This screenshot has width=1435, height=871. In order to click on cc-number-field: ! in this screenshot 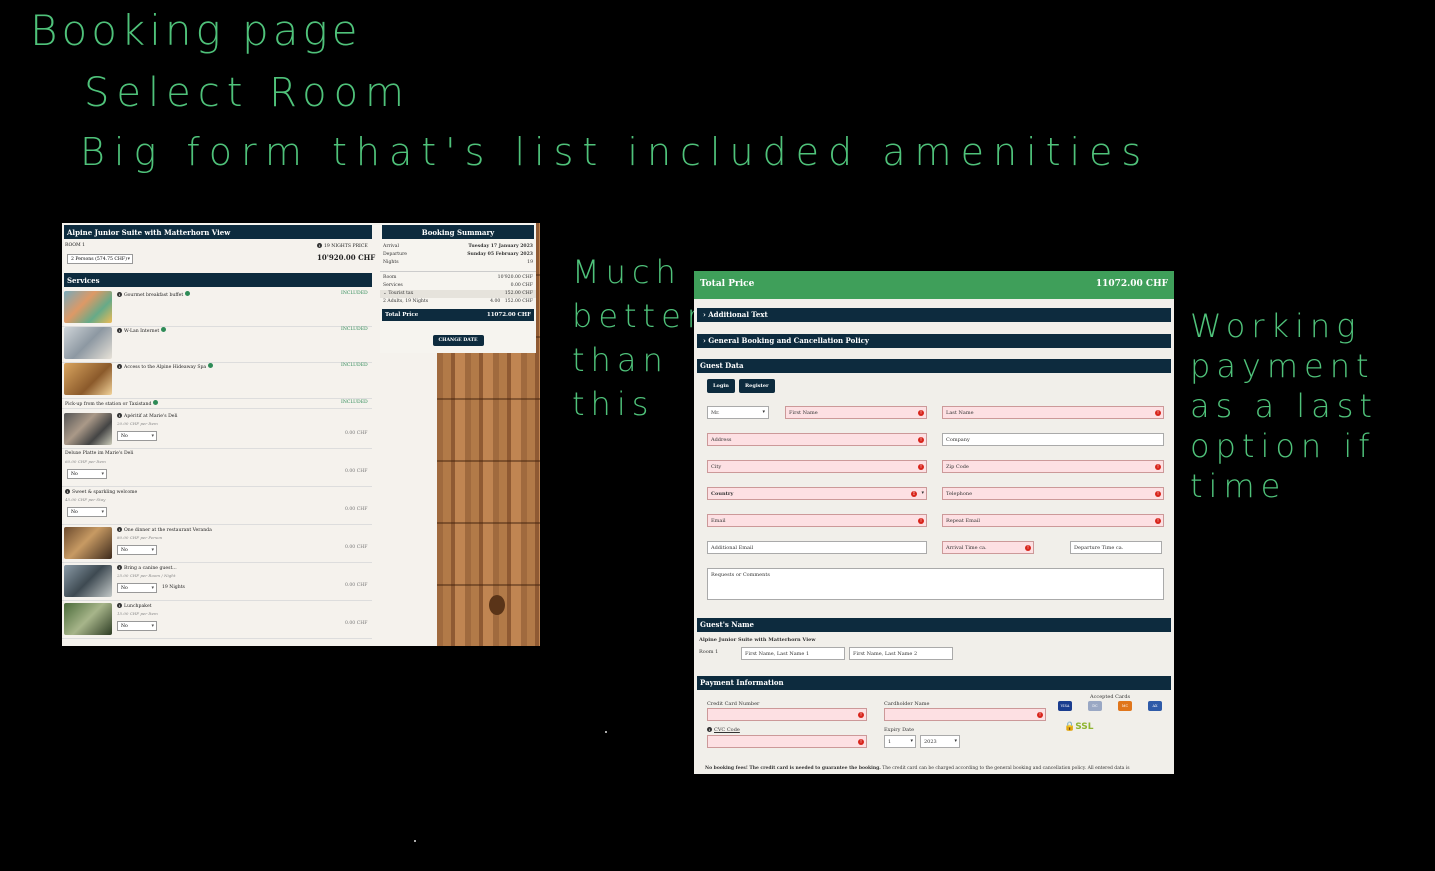, I will do `click(787, 714)`.